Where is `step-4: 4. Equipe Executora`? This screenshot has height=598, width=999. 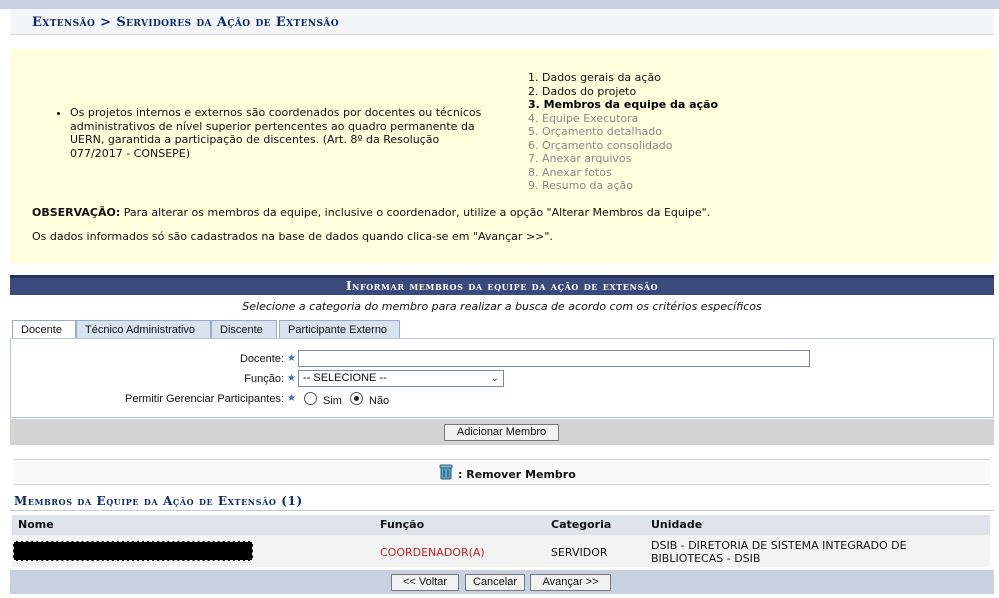
step-4: 4. Equipe Executora is located at coordinates (583, 118).